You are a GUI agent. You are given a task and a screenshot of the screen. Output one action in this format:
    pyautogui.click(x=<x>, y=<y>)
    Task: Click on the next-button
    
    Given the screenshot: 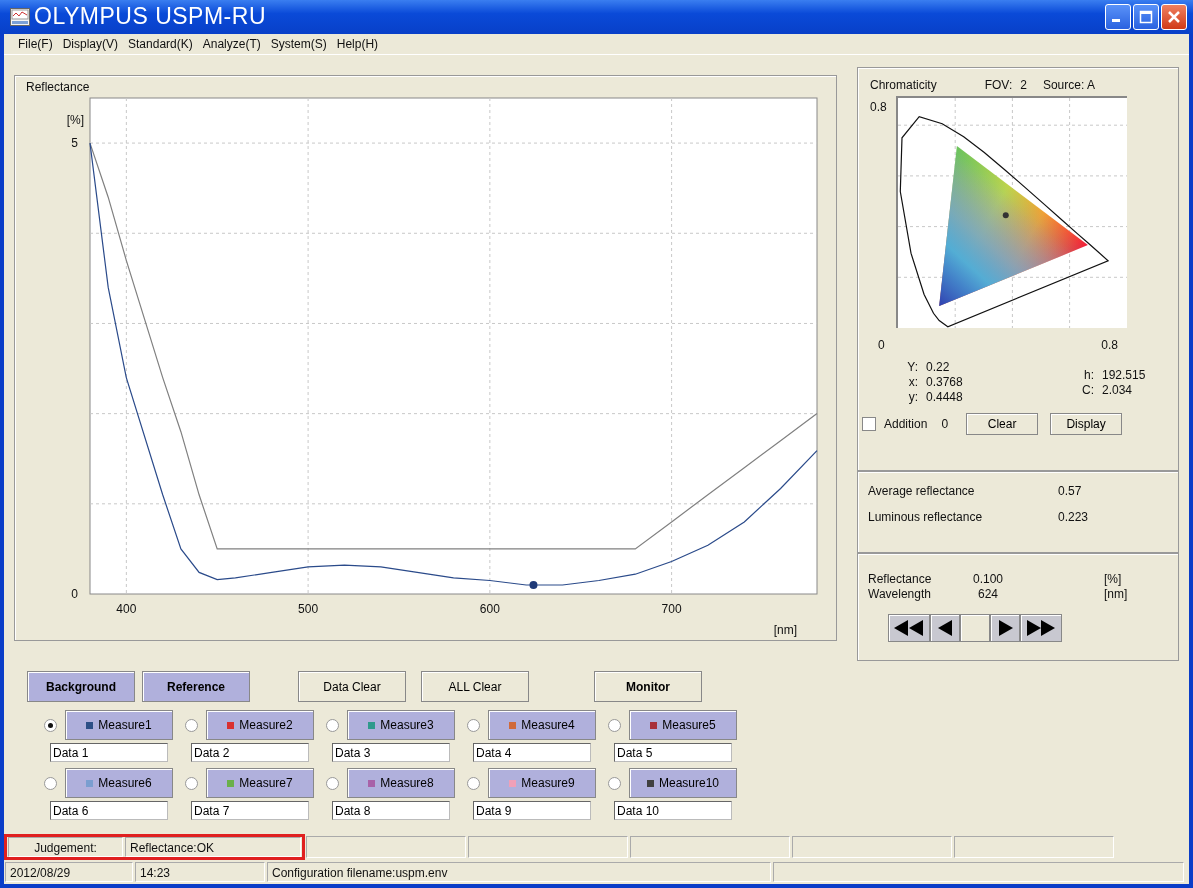 What is the action you would take?
    pyautogui.click(x=1005, y=628)
    